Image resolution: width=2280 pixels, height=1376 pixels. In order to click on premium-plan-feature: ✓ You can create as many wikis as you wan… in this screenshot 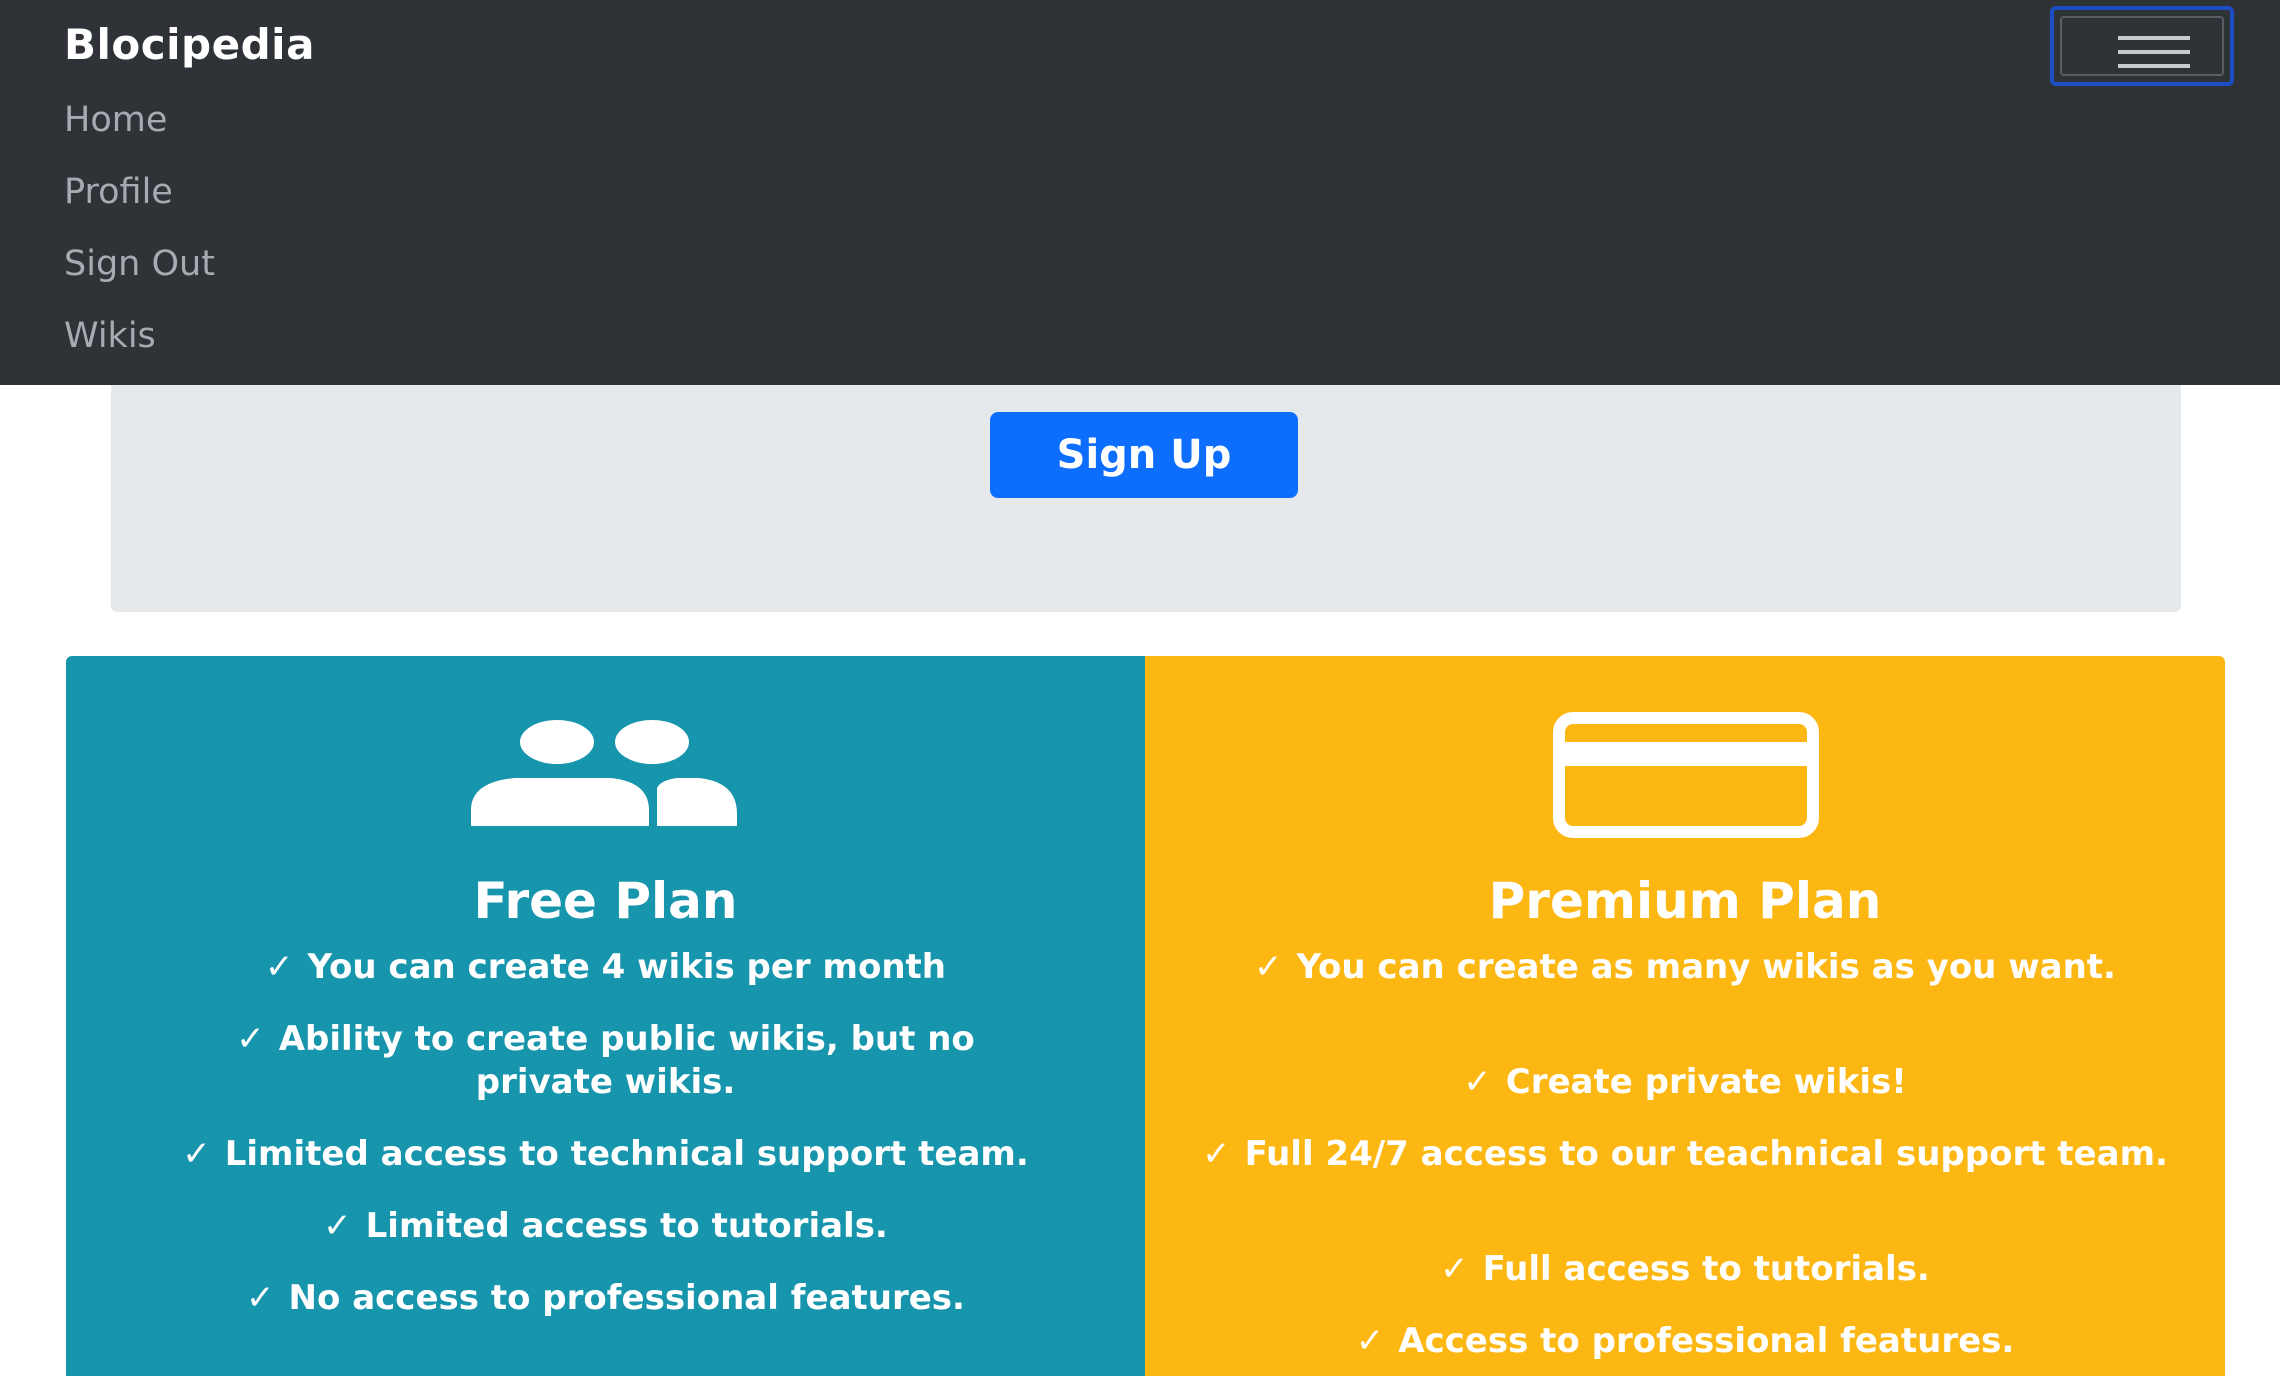, I will do `click(1685, 967)`.